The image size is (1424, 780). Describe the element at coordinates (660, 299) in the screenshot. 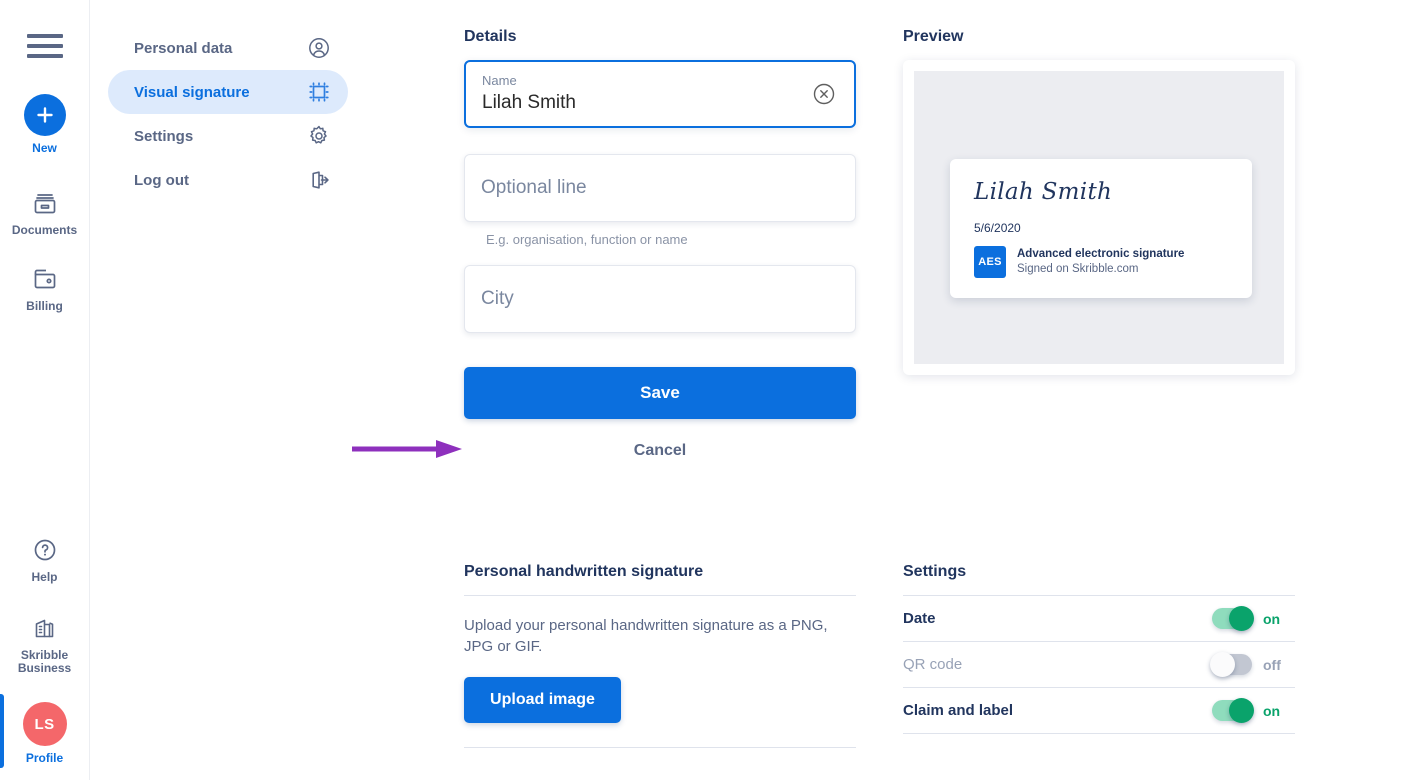

I see `city-field: City` at that location.